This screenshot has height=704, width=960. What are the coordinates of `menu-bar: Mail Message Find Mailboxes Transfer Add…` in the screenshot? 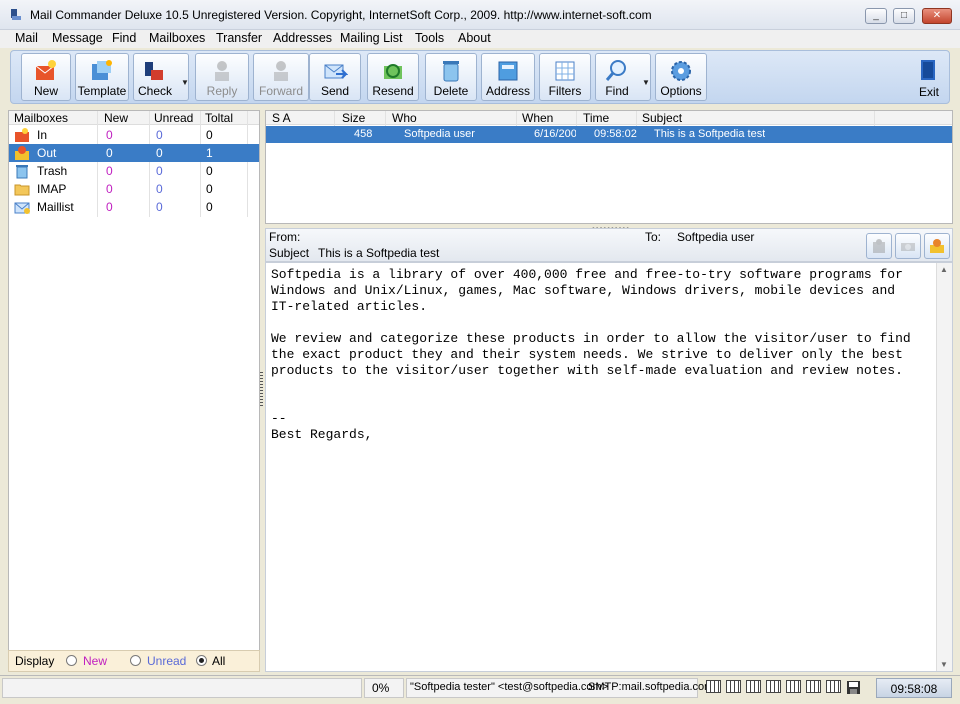 It's located at (480, 39).